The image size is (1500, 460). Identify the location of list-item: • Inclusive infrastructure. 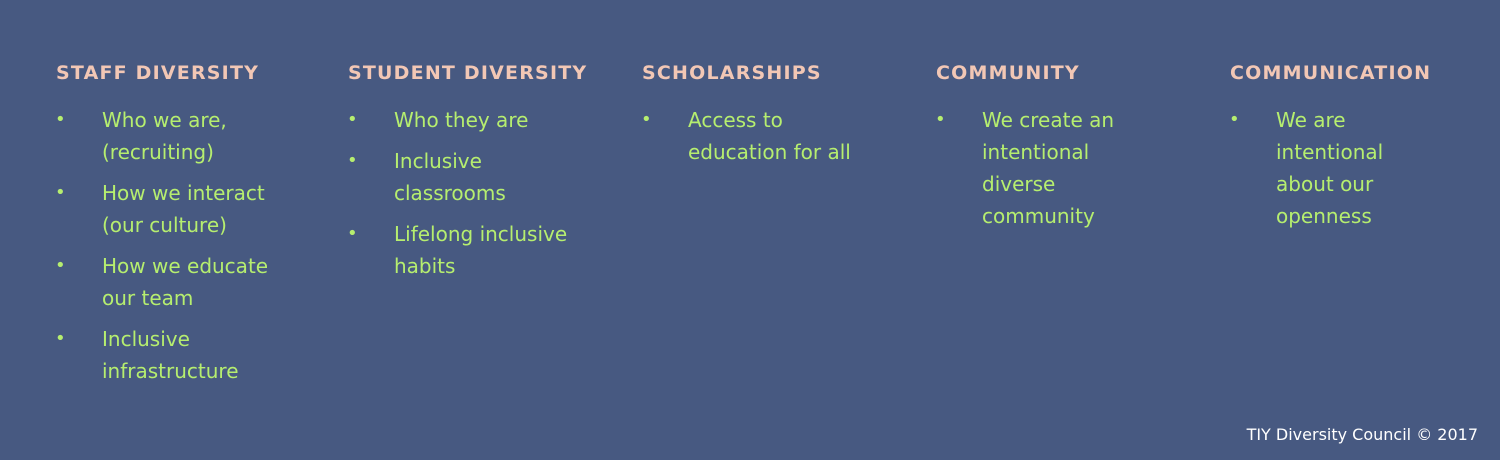
(173, 355).